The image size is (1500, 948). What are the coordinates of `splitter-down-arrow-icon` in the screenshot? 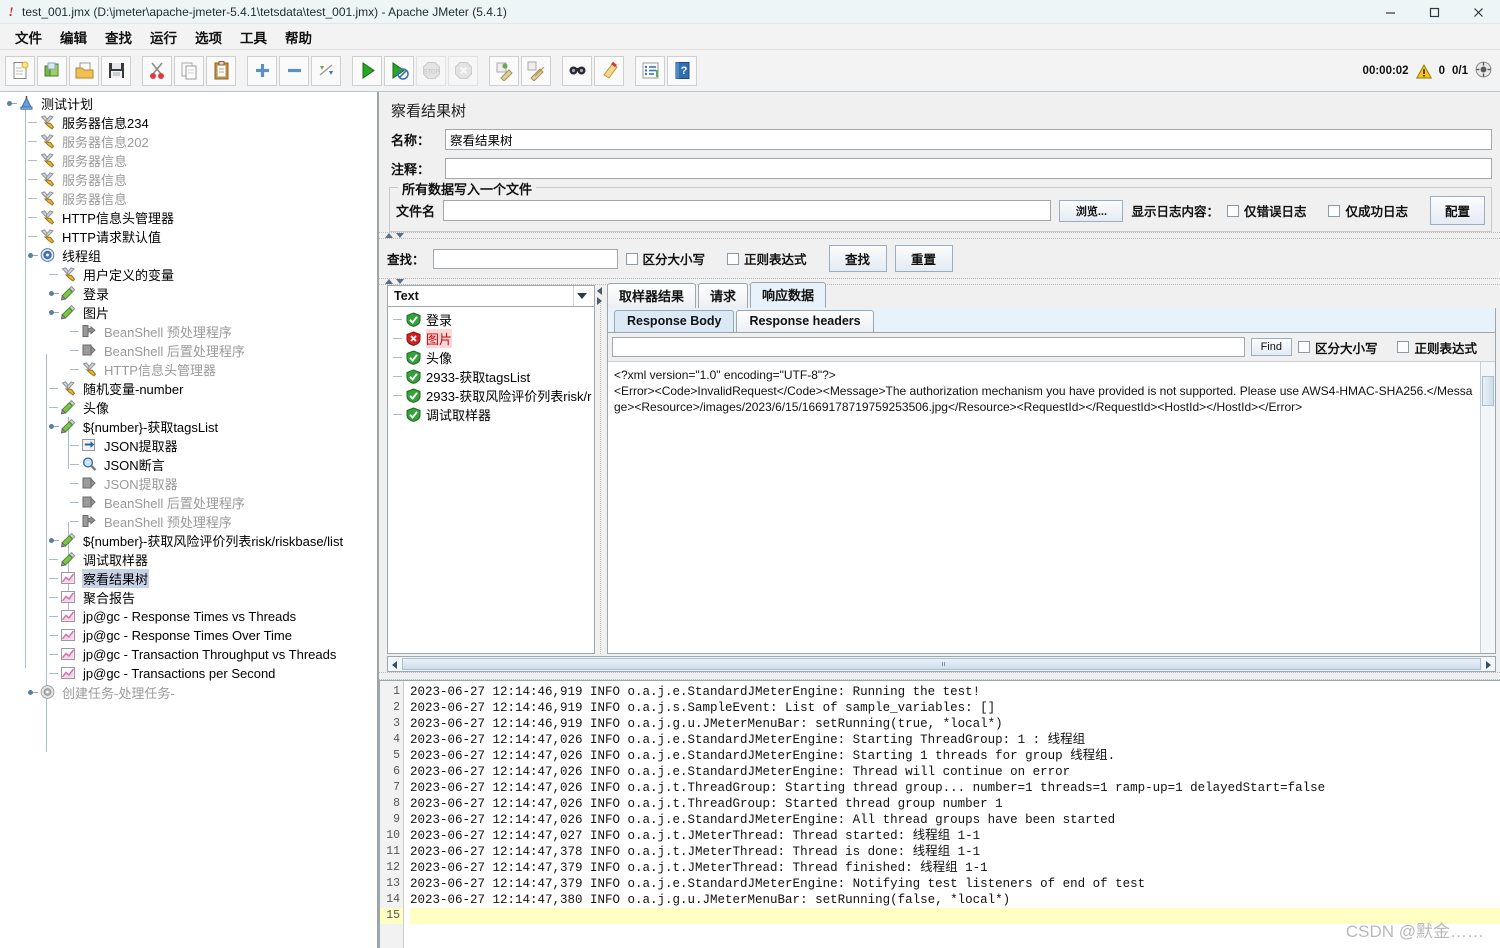 It's located at (400, 235).